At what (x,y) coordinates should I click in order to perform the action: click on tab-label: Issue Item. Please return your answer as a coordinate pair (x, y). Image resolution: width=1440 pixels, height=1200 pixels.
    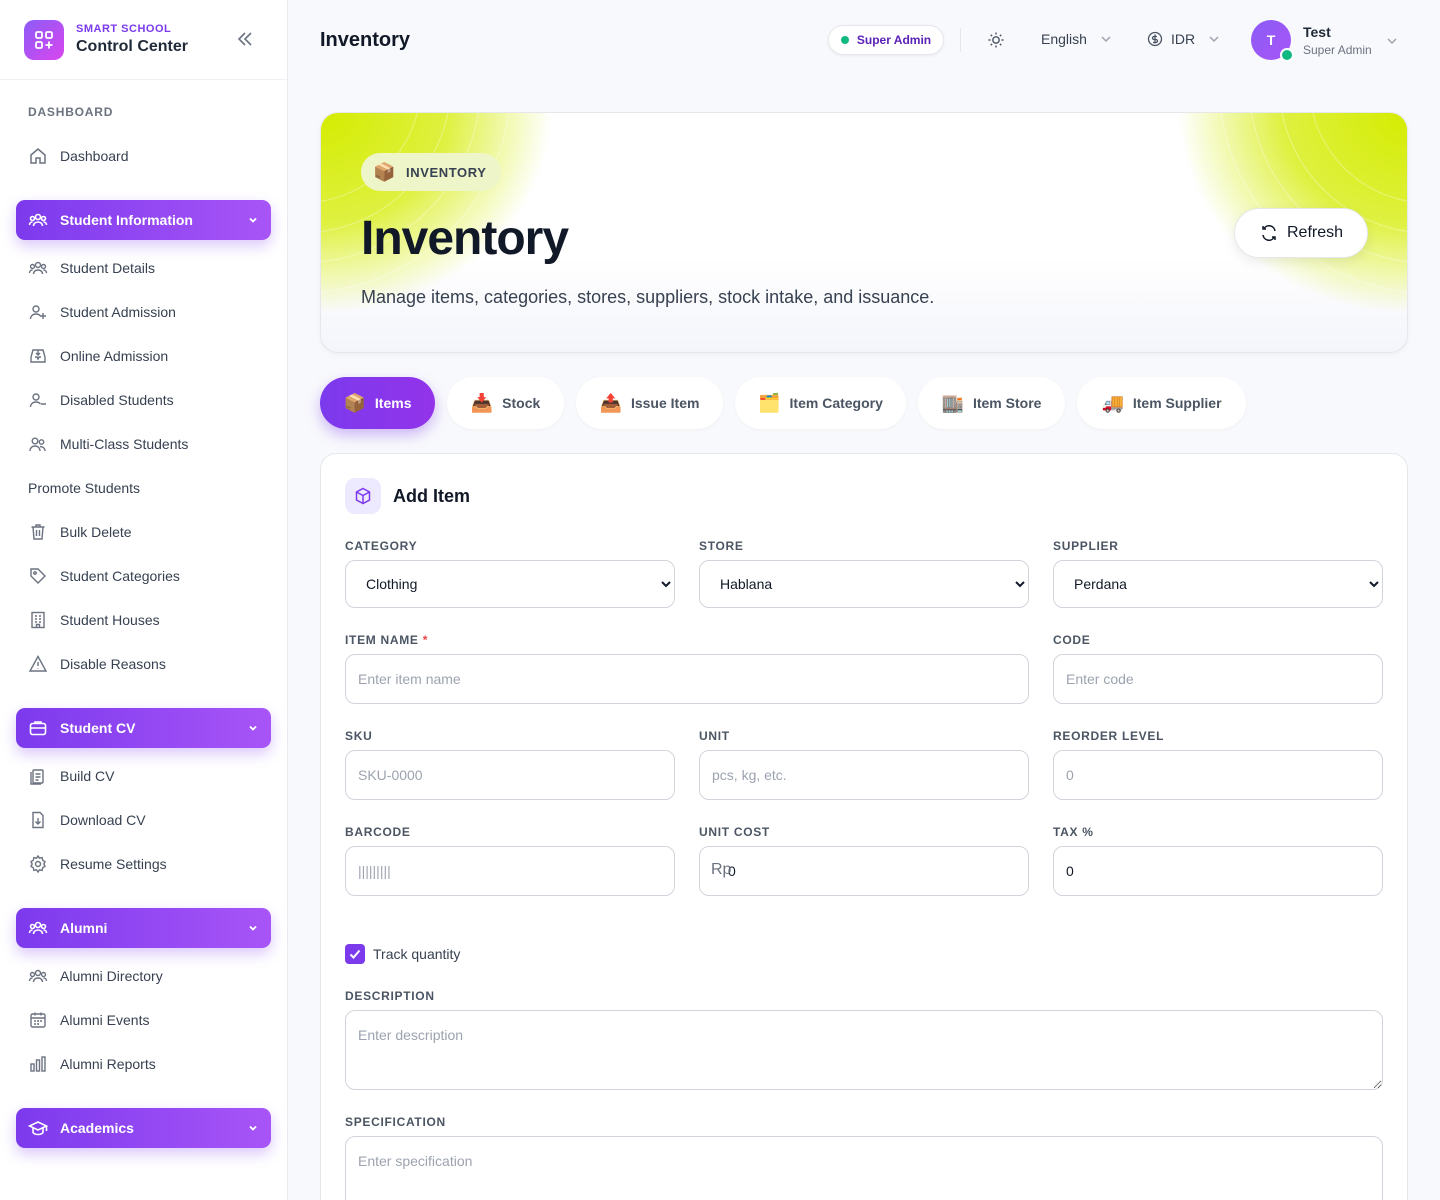
    Looking at the image, I should click on (665, 403).